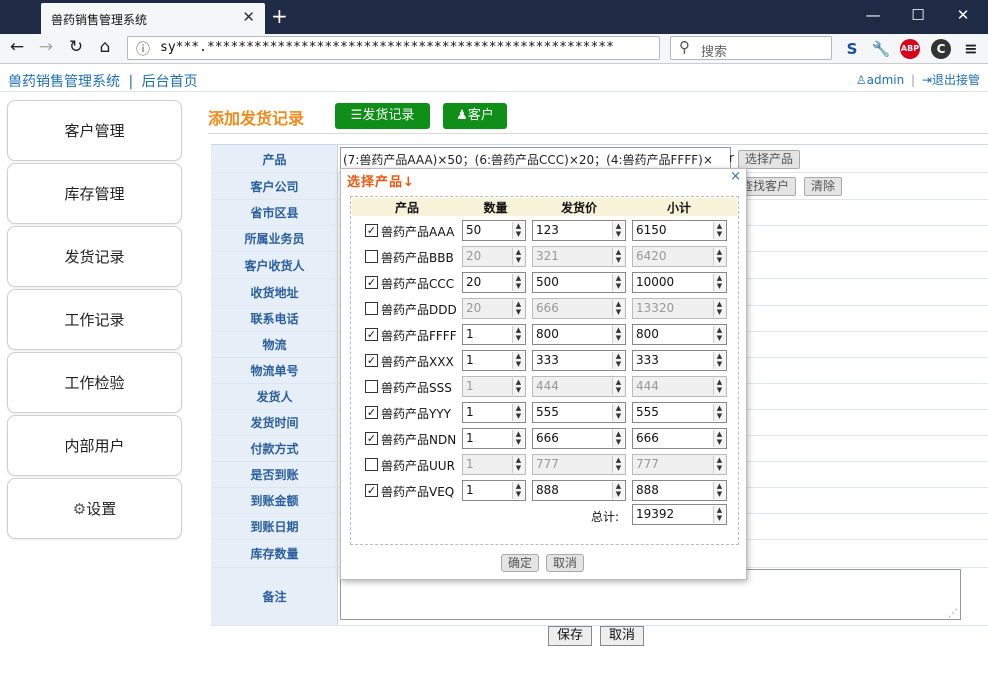 The width and height of the screenshot is (988, 673). I want to click on ext-c-icon: C, so click(941, 49).